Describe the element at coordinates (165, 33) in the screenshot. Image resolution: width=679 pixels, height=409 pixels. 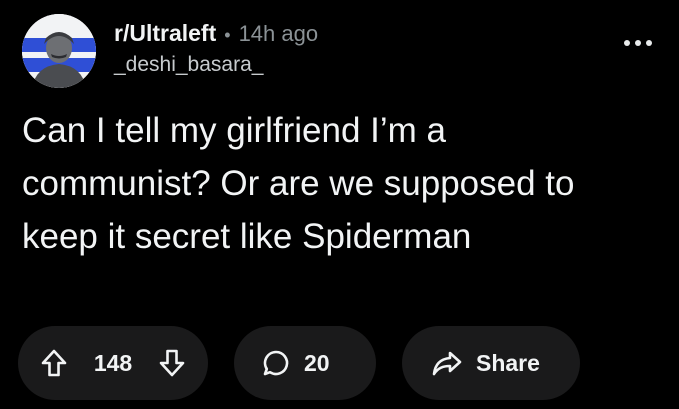
I see `subreddit-link: r/Ultraleft` at that location.